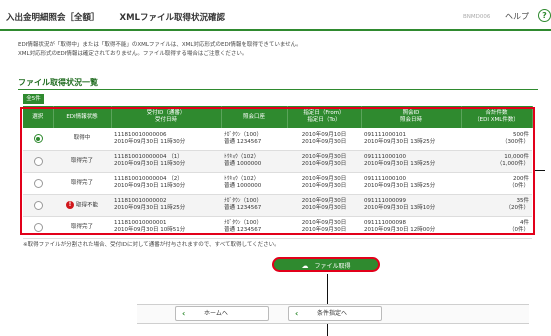  Describe the element at coordinates (524, 223) in the screenshot. I see `row-total: 4件` at that location.